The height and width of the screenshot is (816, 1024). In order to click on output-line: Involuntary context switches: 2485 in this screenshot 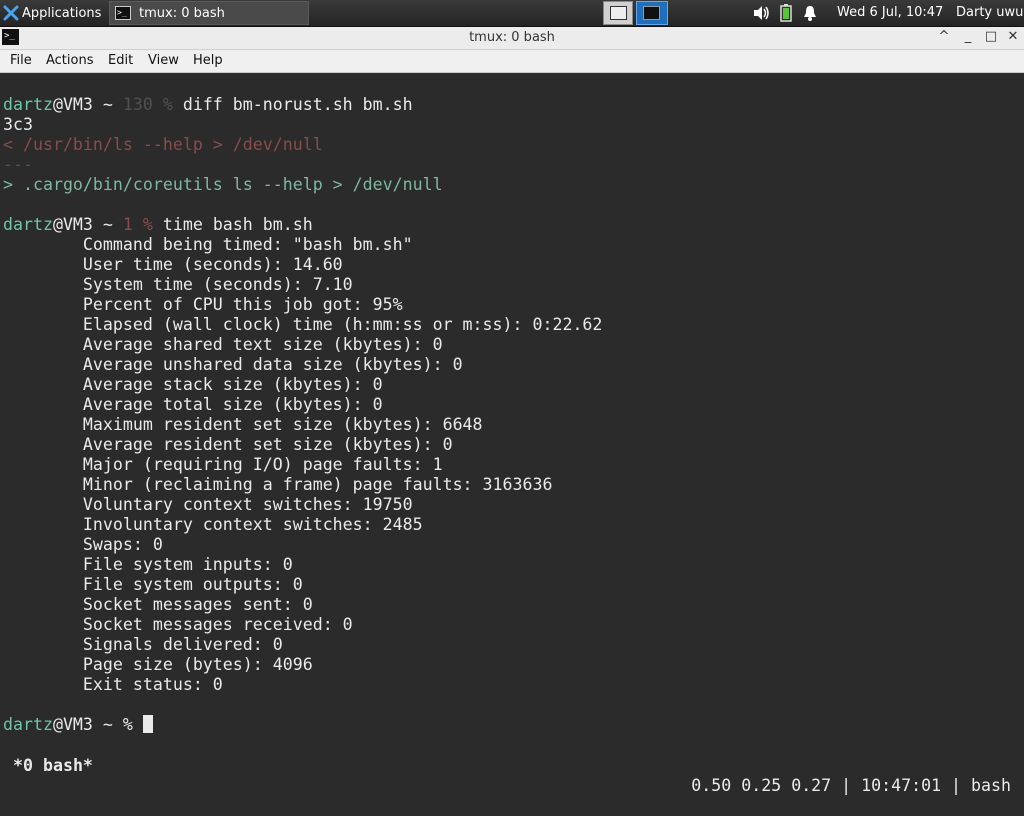, I will do `click(213, 524)`.